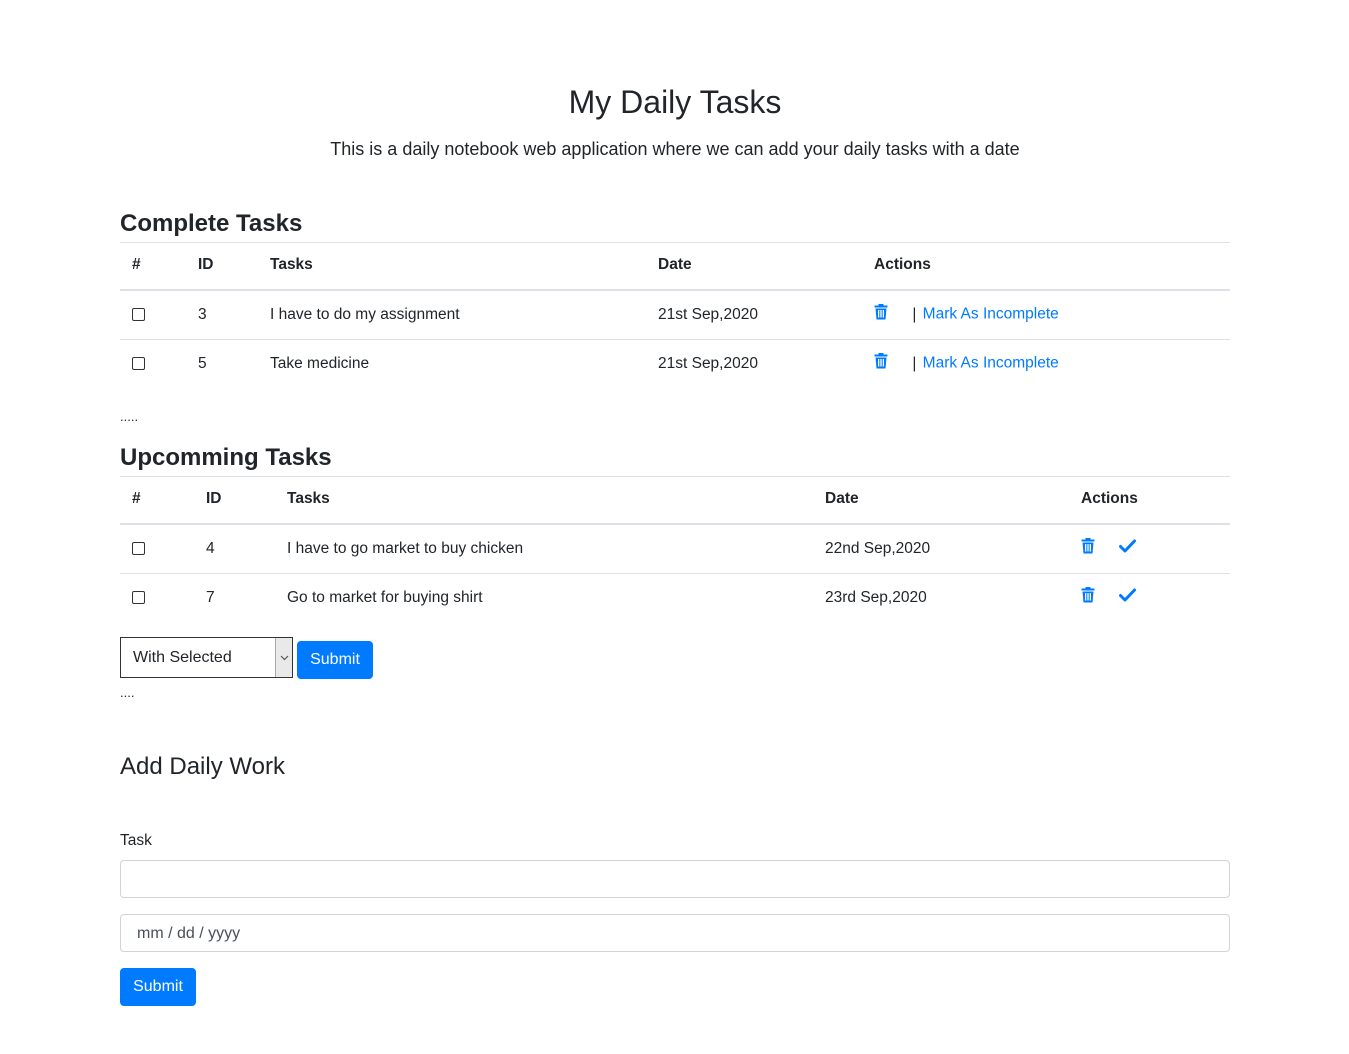 The height and width of the screenshot is (1054, 1349). What do you see at coordinates (210, 597) in the screenshot?
I see `task-id: 7` at bounding box center [210, 597].